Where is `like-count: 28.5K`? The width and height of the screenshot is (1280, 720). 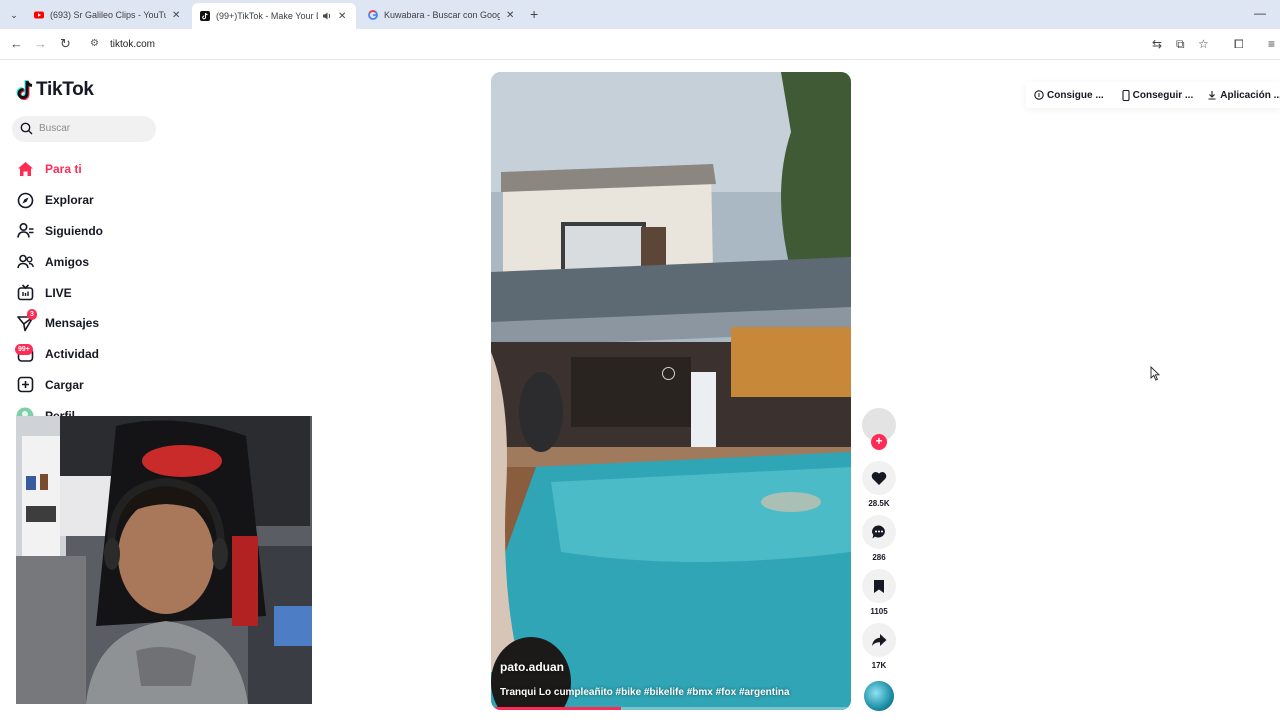 like-count: 28.5K is located at coordinates (879, 503).